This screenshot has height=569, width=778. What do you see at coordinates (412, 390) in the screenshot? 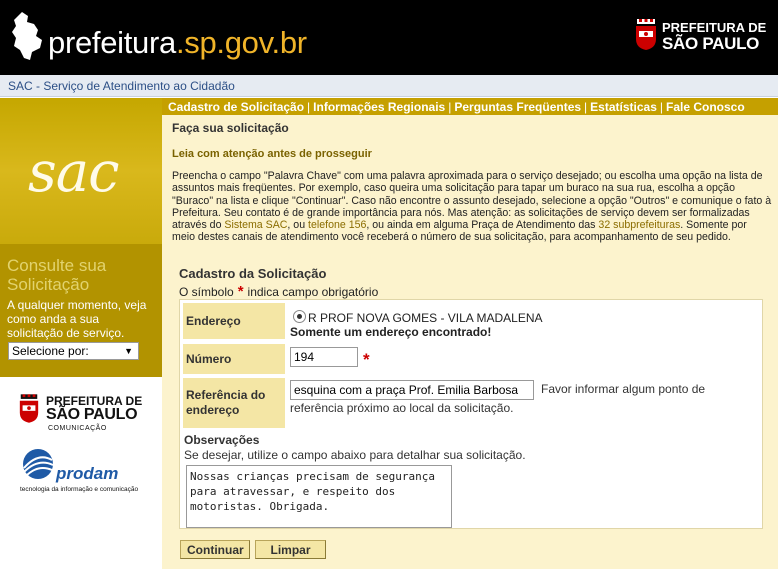
I see `referencia-input` at bounding box center [412, 390].